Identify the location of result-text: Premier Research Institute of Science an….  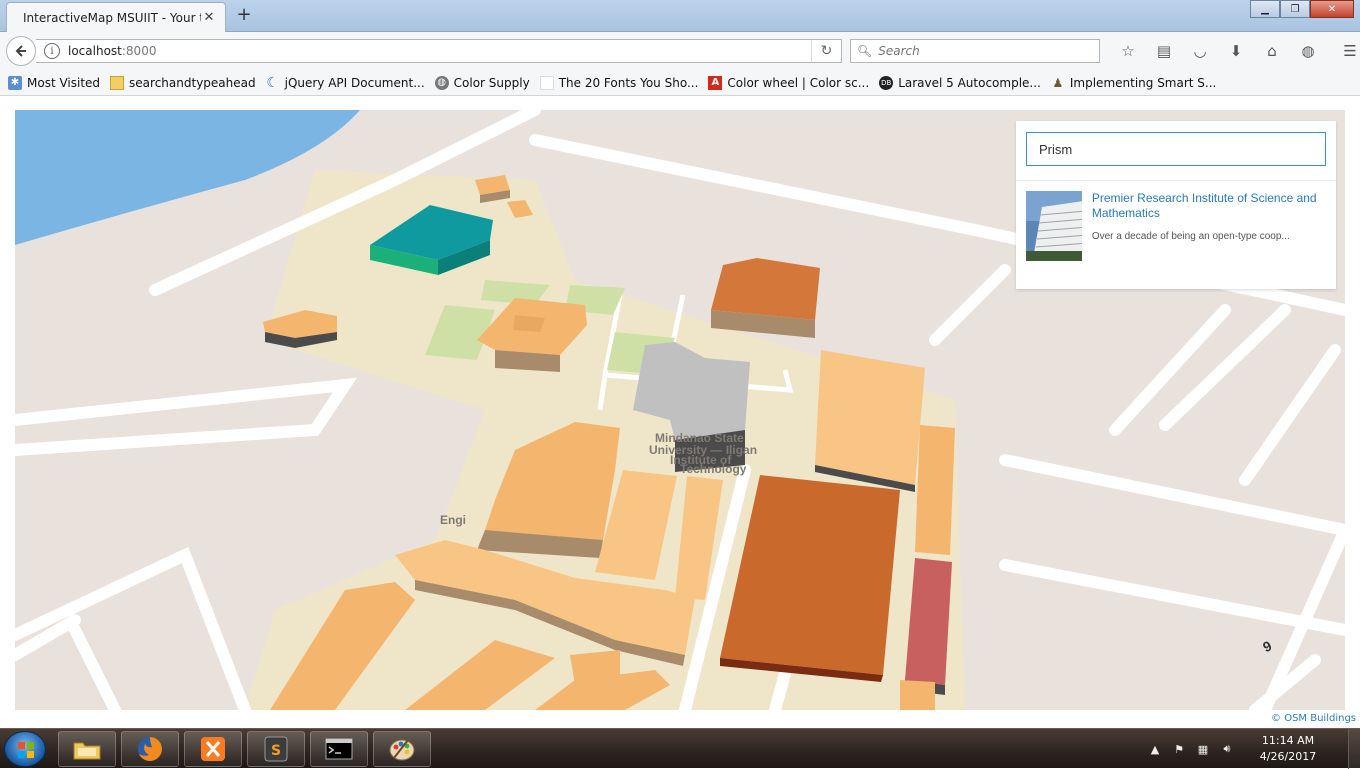
(1210, 227).